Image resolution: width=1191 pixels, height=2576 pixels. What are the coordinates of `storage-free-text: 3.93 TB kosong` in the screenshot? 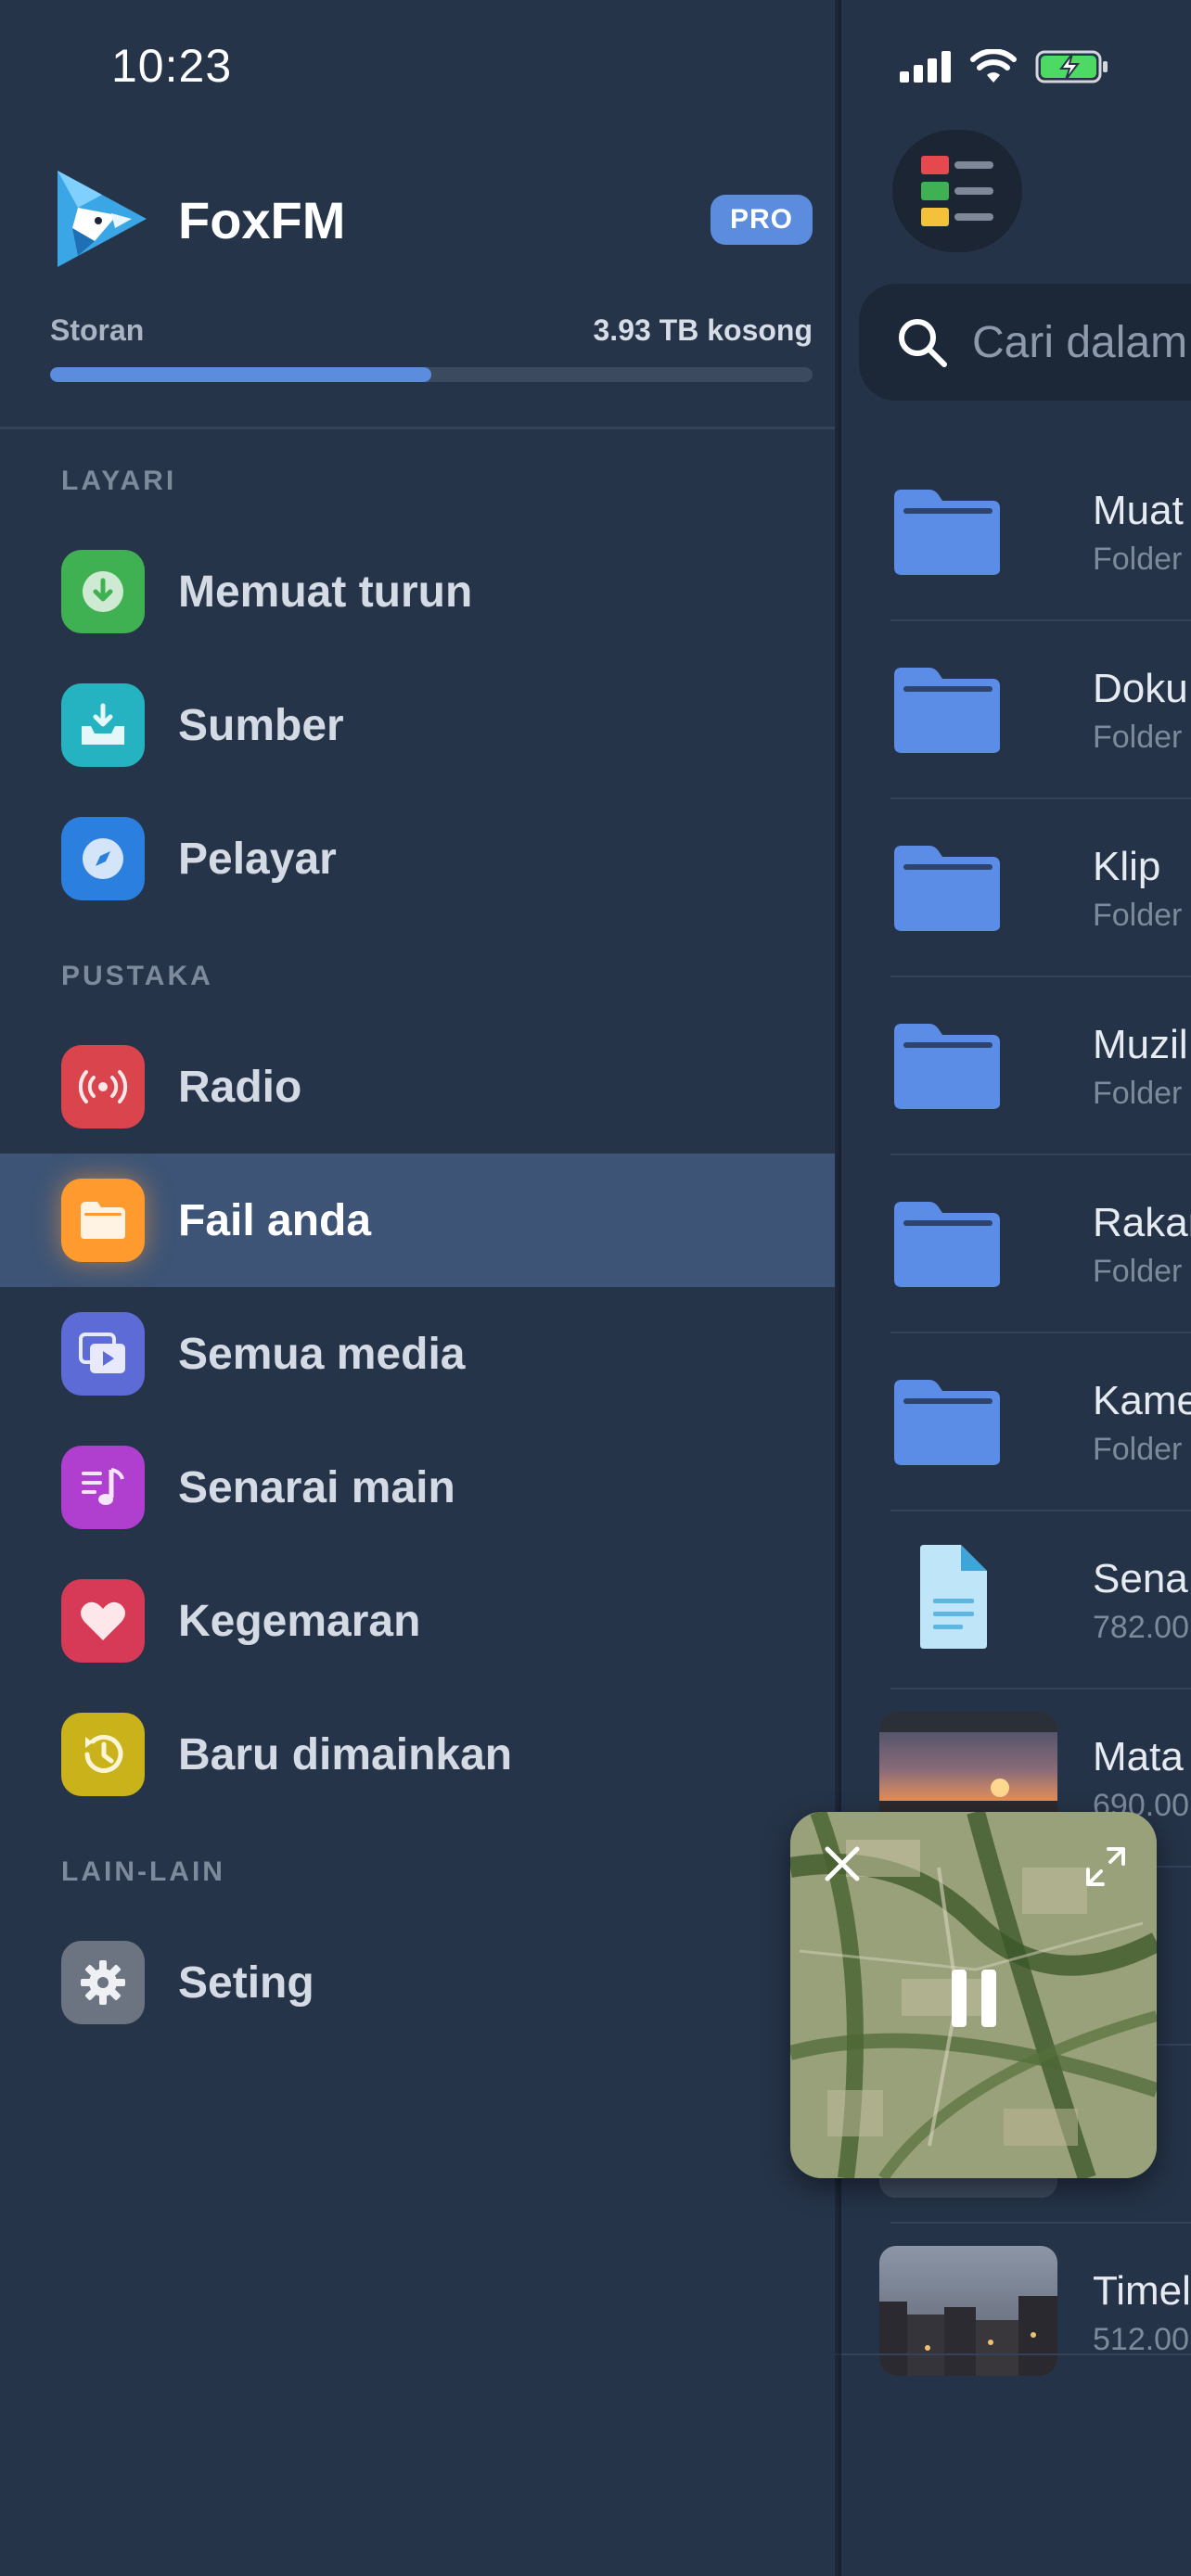 It's located at (703, 330).